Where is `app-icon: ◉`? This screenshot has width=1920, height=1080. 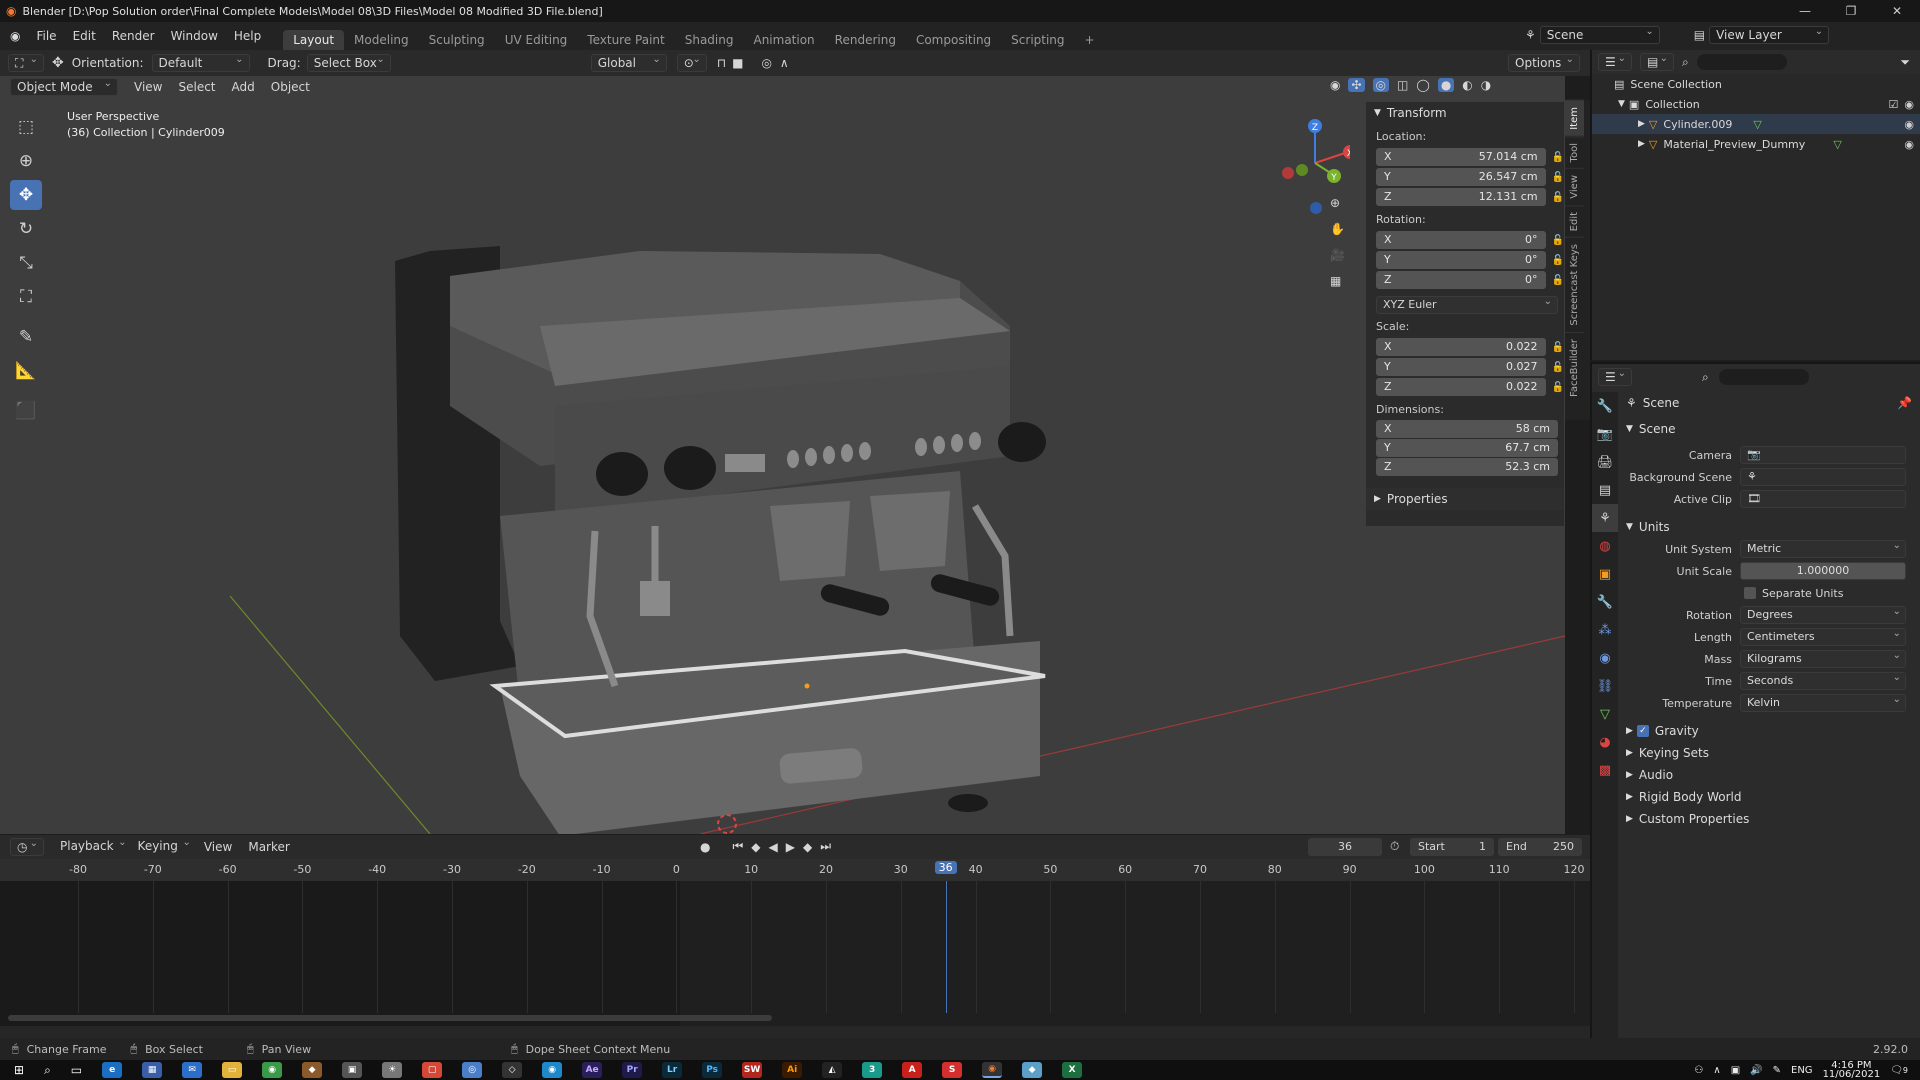 app-icon: ◉ is located at coordinates (552, 1070).